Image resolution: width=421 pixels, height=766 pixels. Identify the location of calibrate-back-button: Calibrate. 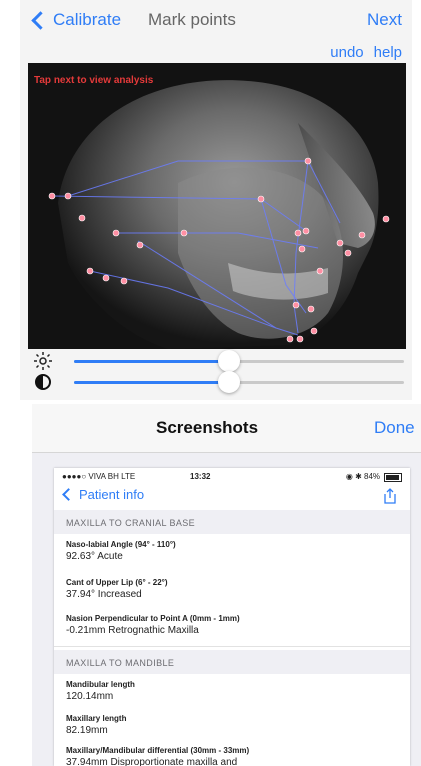
(75, 20).